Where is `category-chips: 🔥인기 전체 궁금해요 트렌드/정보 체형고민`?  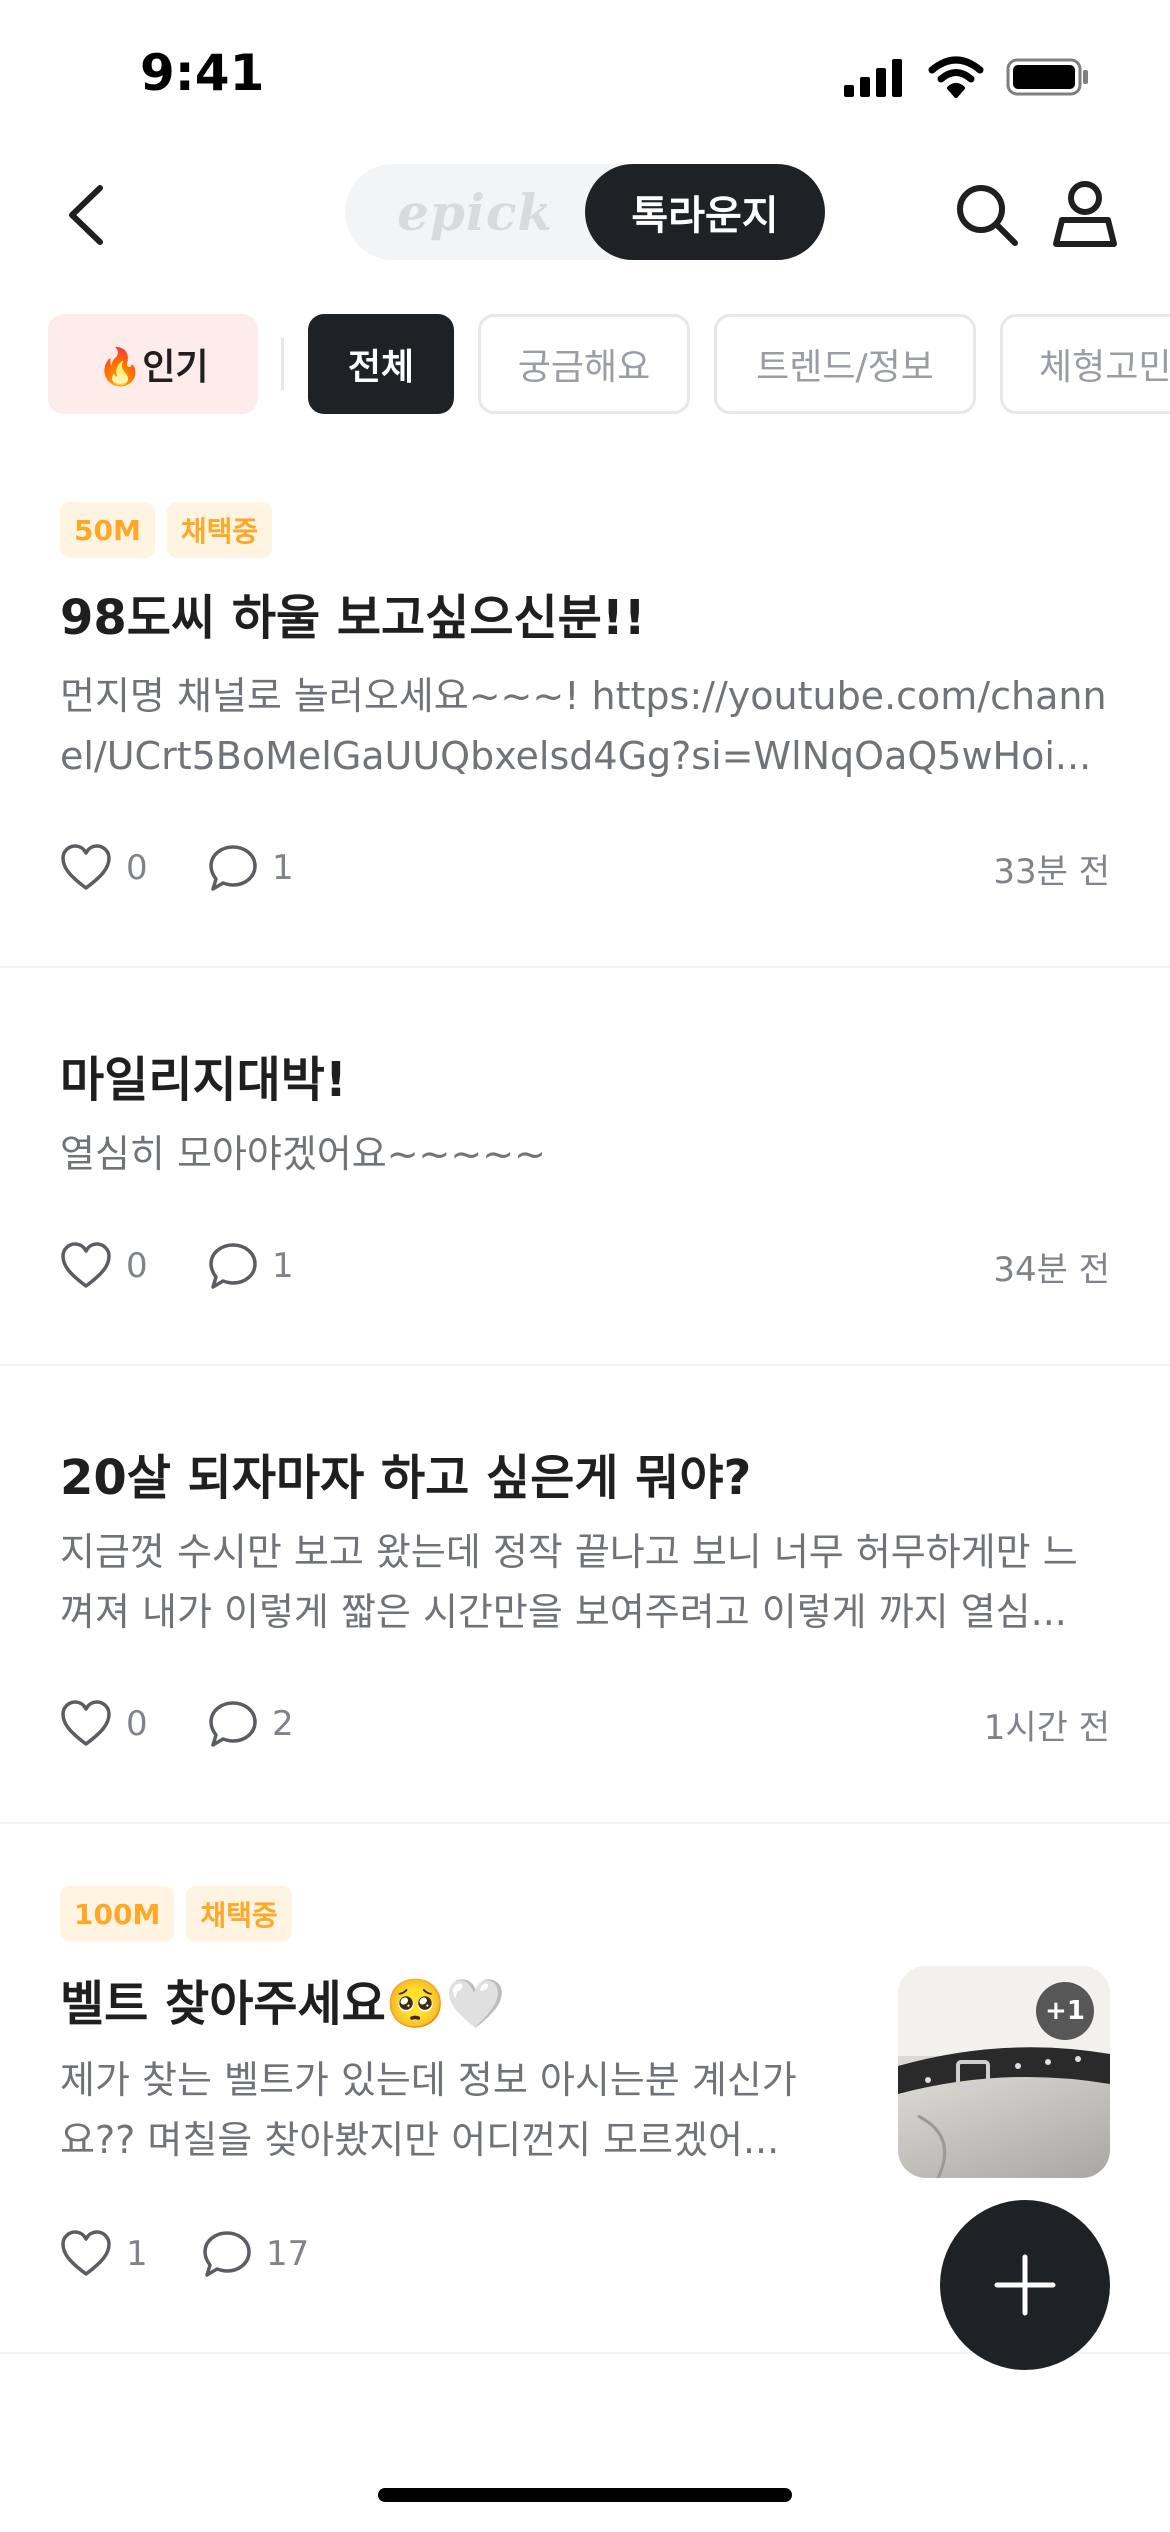 category-chips: 🔥인기 전체 궁금해요 트렌드/정보 체형고민 is located at coordinates (585, 366).